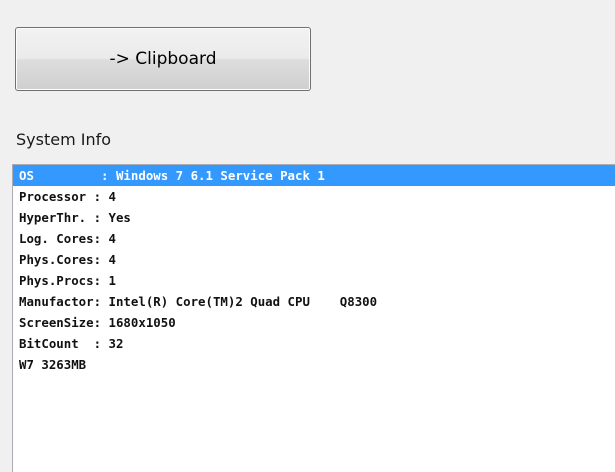 The height and width of the screenshot is (472, 615). What do you see at coordinates (314, 322) in the screenshot?
I see `list-item-screen-size: ScreenSize: 1680x1050` at bounding box center [314, 322].